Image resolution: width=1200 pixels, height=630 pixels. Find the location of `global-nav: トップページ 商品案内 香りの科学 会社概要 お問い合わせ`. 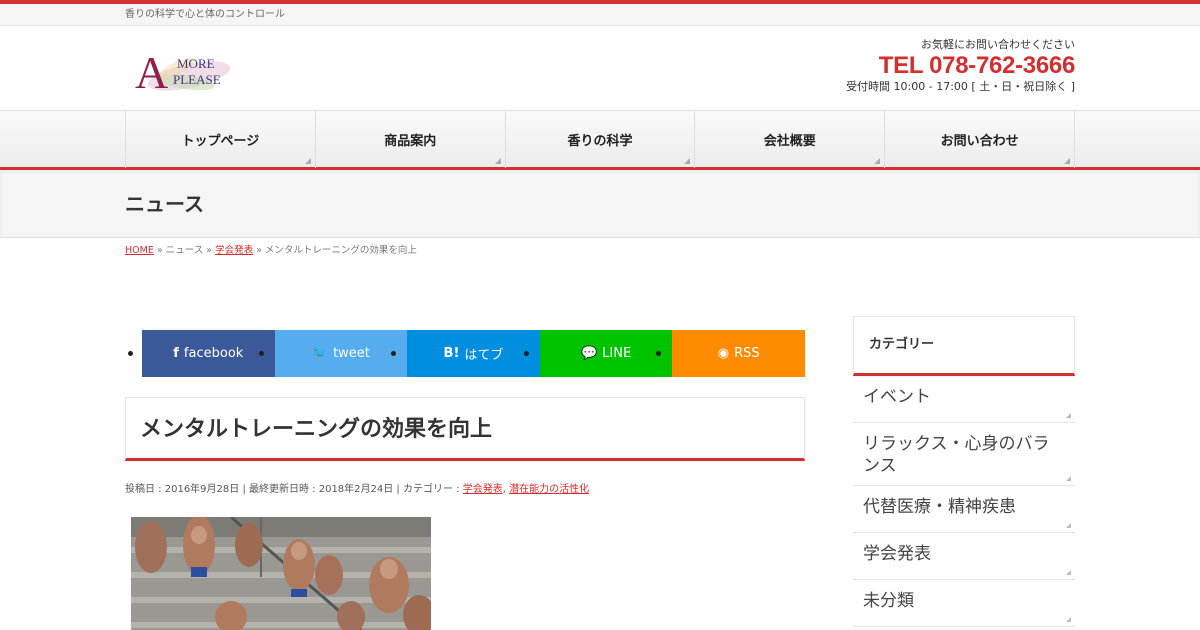

global-nav: トップページ 商品案内 香りの科学 会社概要 お問い合わせ is located at coordinates (600, 140).